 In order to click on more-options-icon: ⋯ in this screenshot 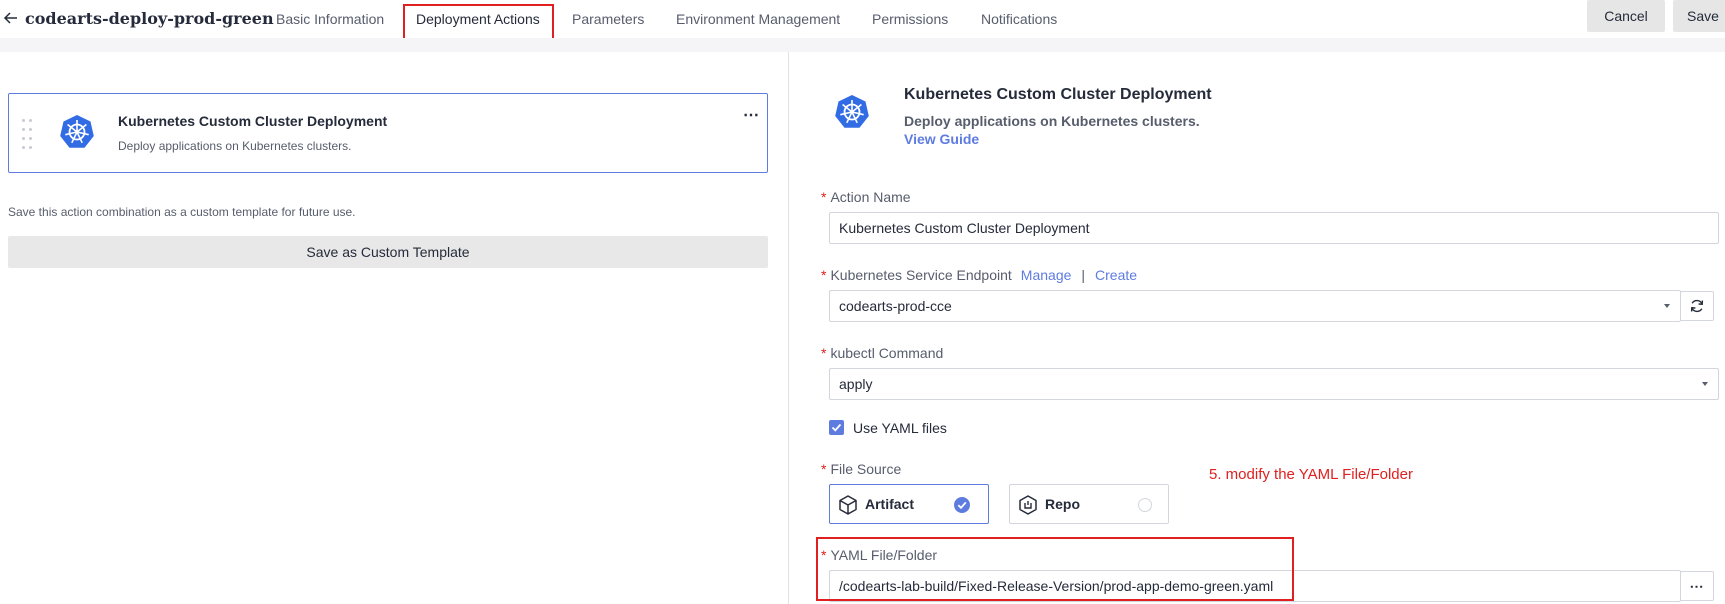, I will do `click(751, 115)`.